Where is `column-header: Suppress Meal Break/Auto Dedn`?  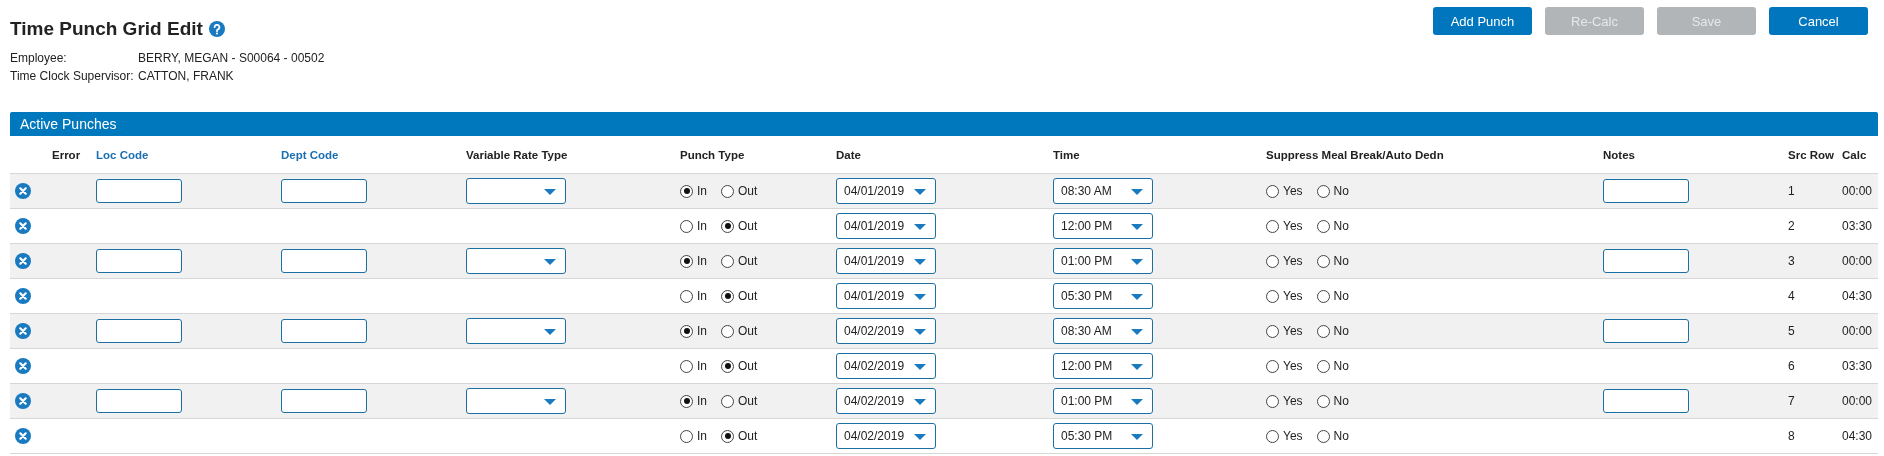 column-header: Suppress Meal Break/Auto Dedn is located at coordinates (1355, 154).